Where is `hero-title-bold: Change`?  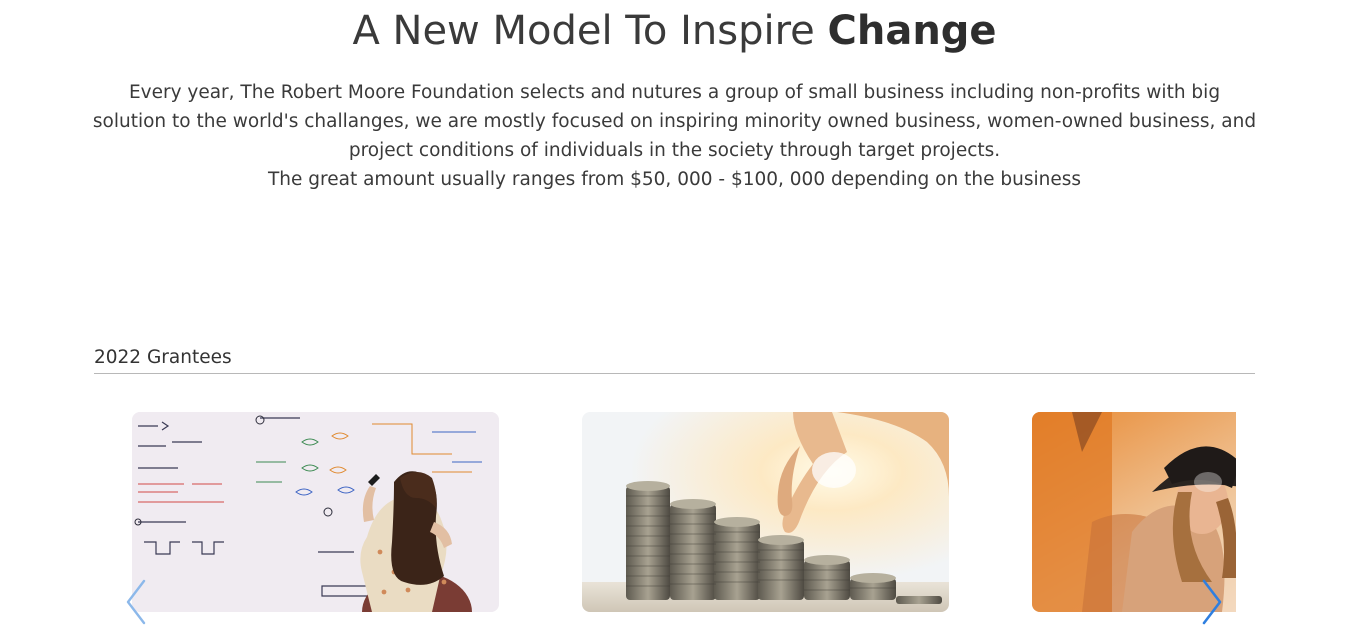
hero-title-bold: Change is located at coordinates (912, 31).